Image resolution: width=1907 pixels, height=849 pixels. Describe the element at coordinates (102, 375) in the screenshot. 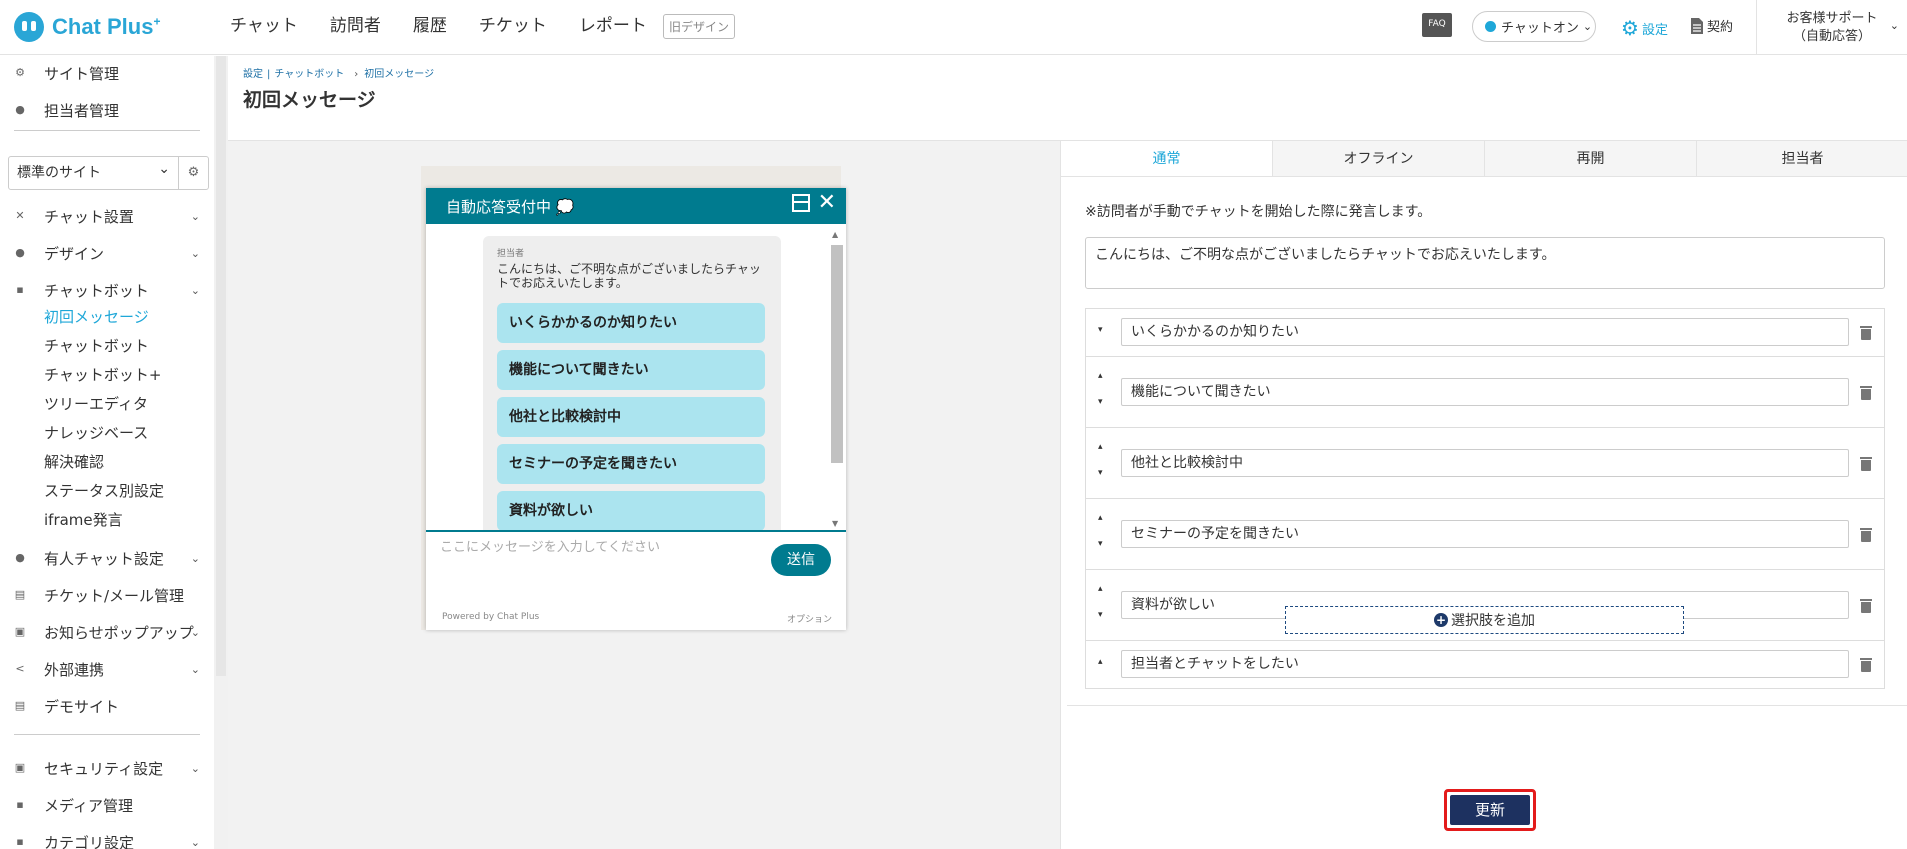

I see `sidebar-subitem-chatbot-plus: チャットボット+` at that location.